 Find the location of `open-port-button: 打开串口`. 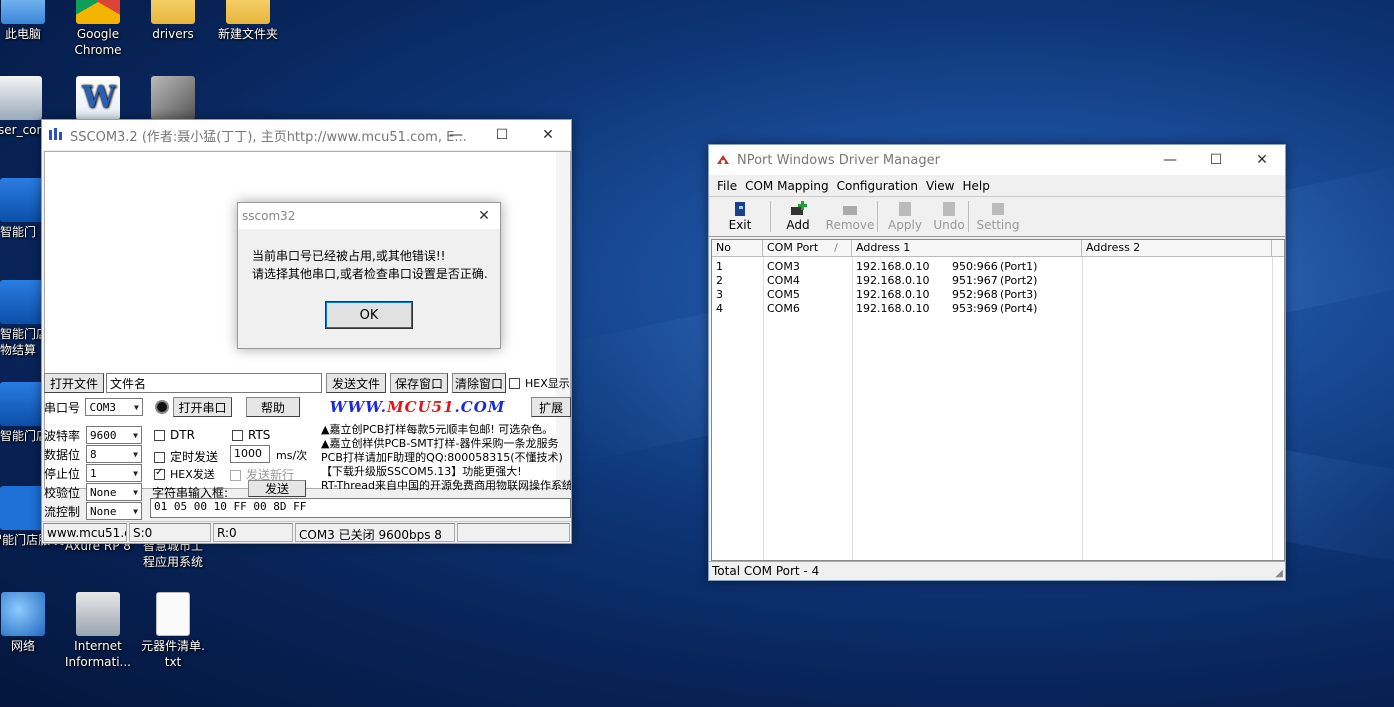

open-port-button: 打开串口 is located at coordinates (202, 407).